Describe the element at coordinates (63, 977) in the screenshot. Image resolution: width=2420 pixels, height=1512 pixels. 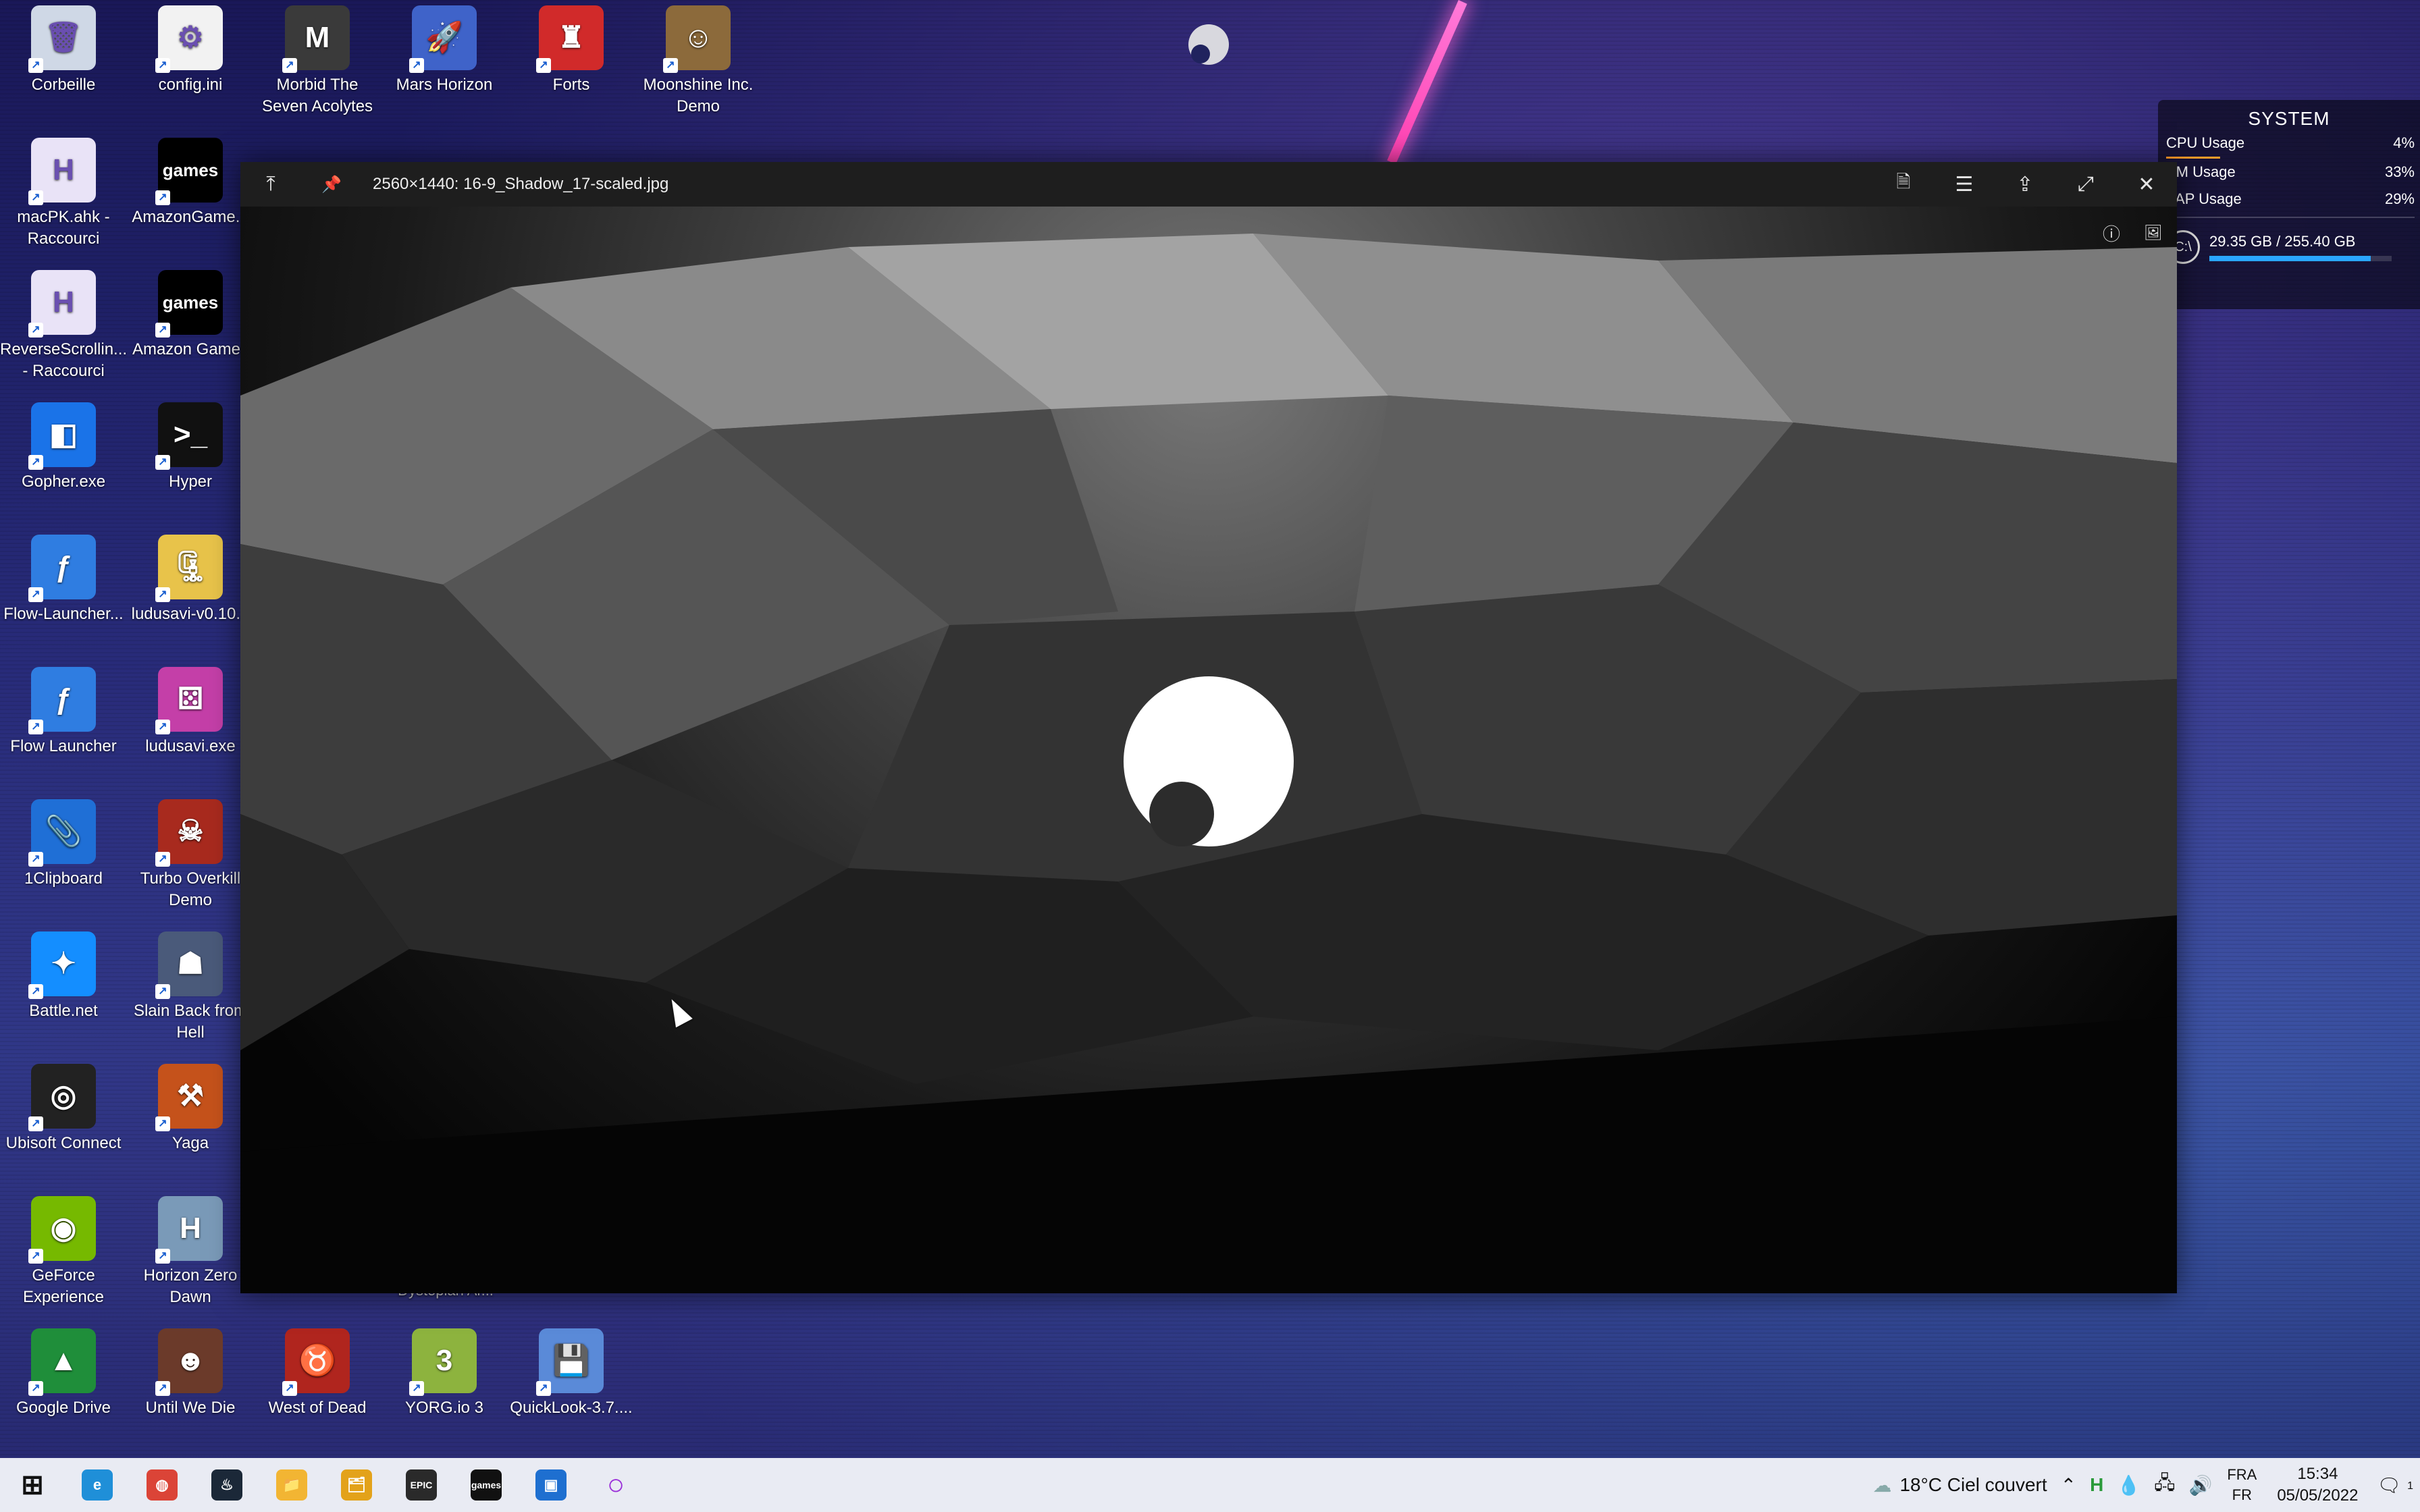
I see `desktop-icon: ✦ Battle.net` at that location.